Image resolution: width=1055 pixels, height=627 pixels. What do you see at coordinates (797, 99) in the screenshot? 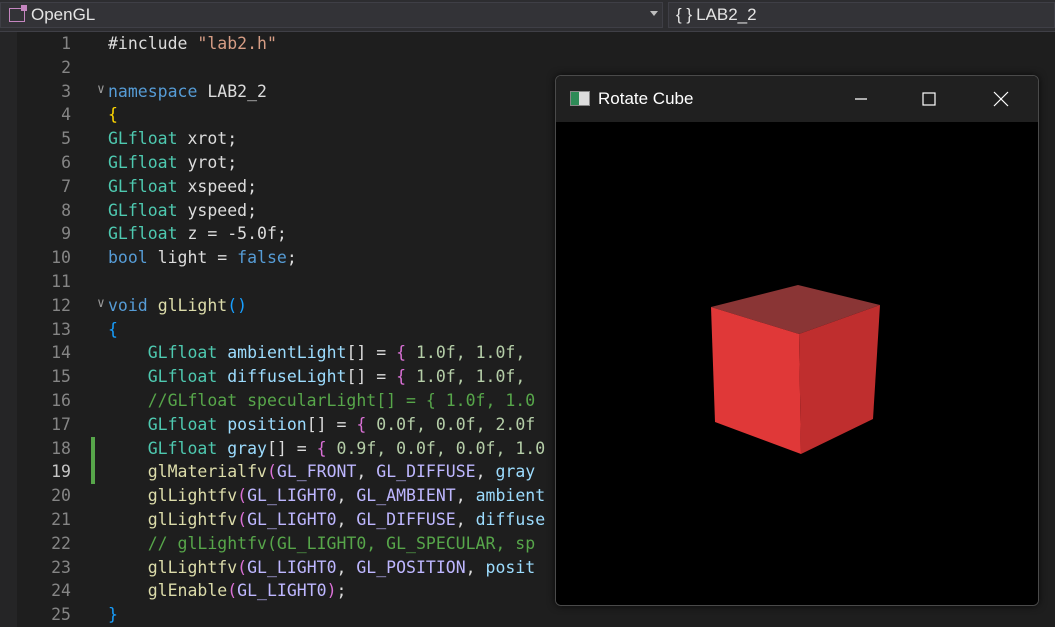
I see `window-title-bar: Rotate Cube` at bounding box center [797, 99].